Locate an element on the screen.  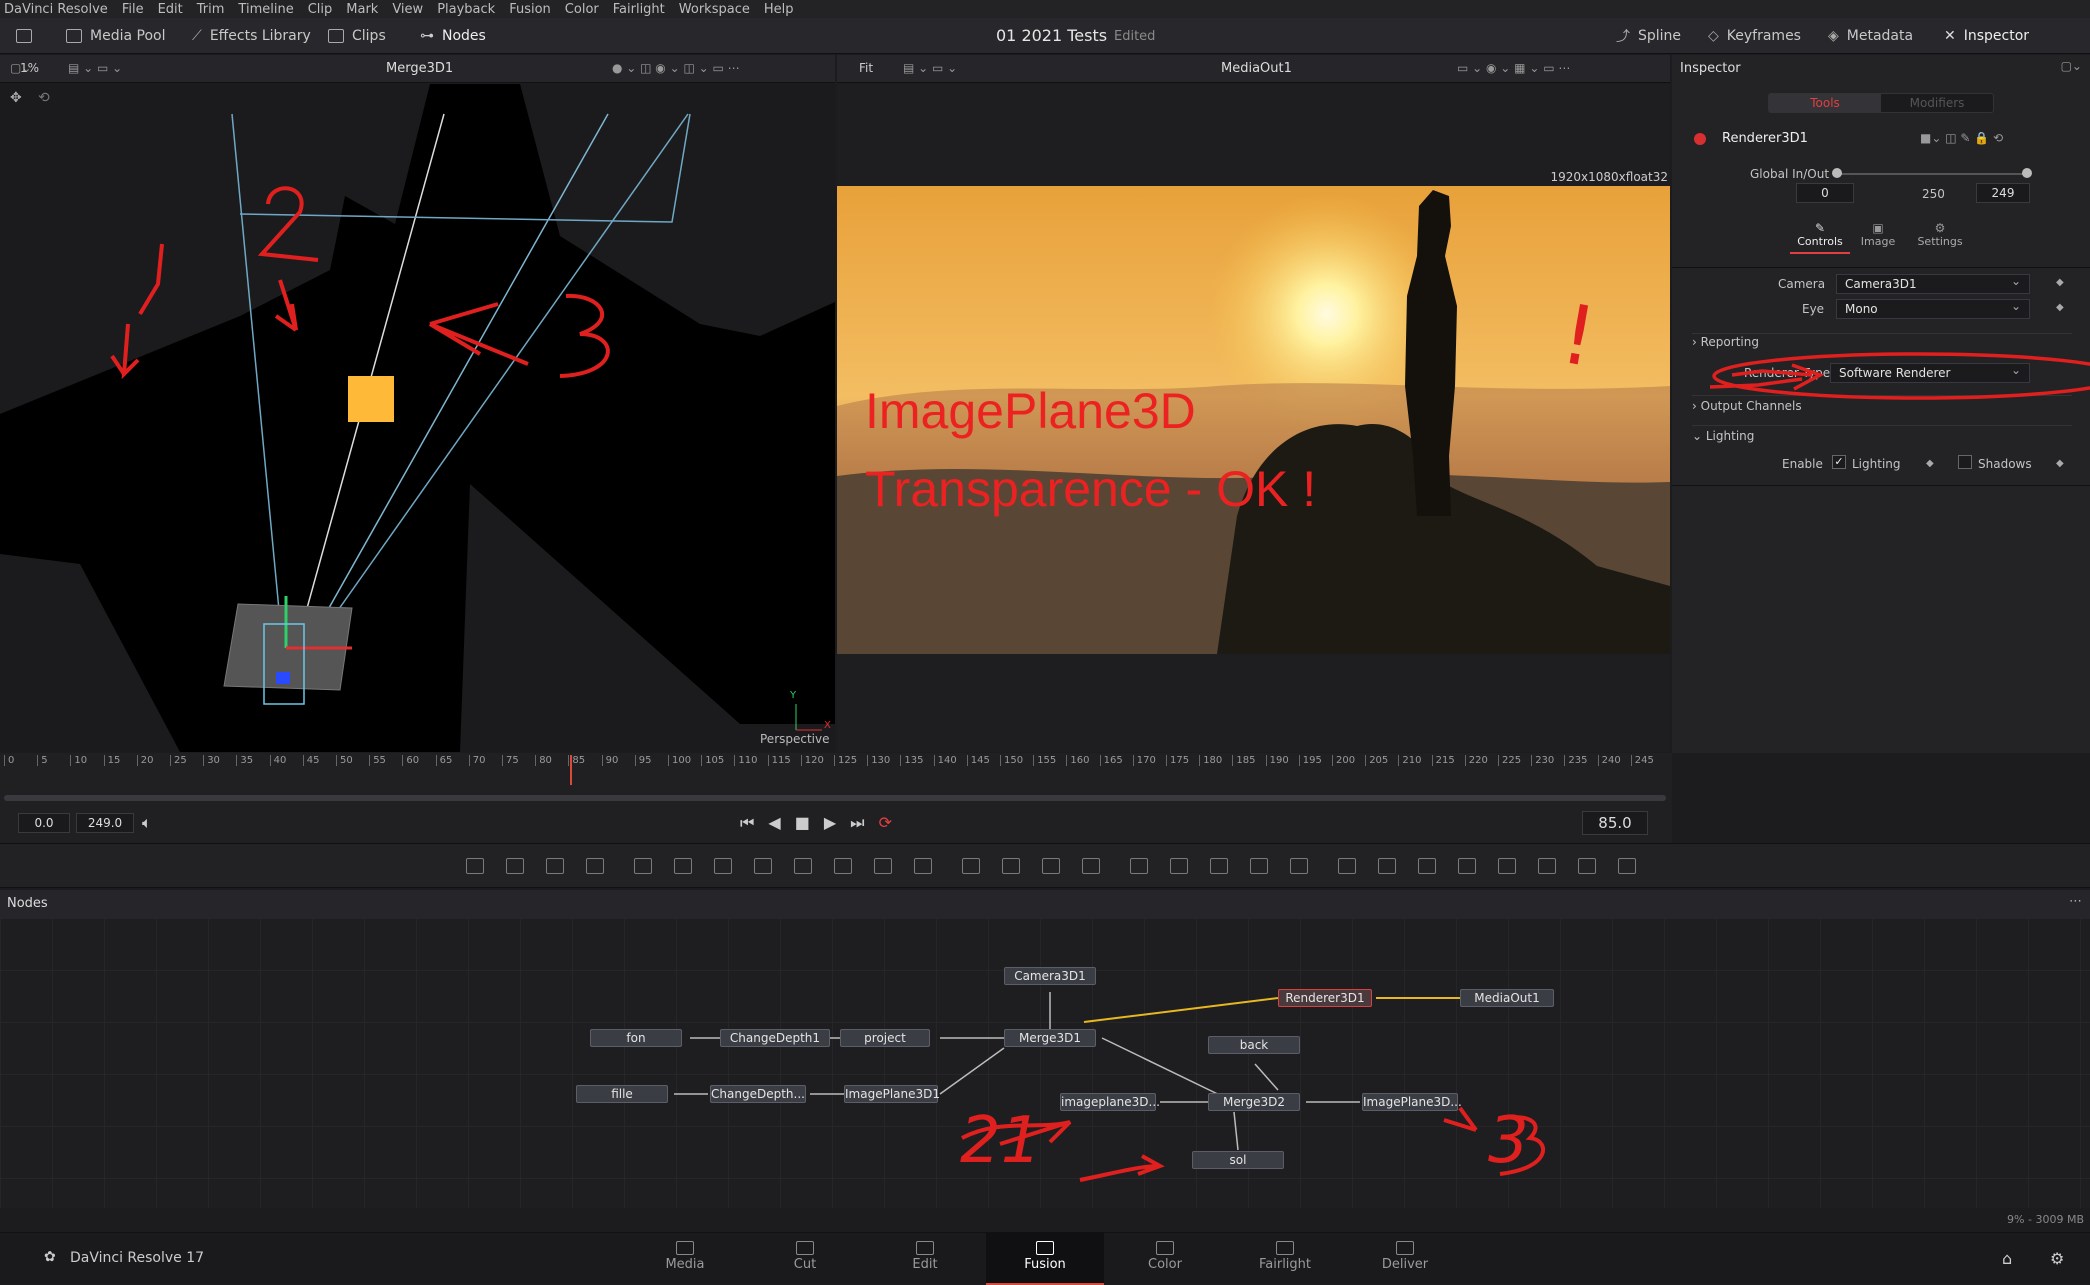
node-project: project is located at coordinates (885, 1038).